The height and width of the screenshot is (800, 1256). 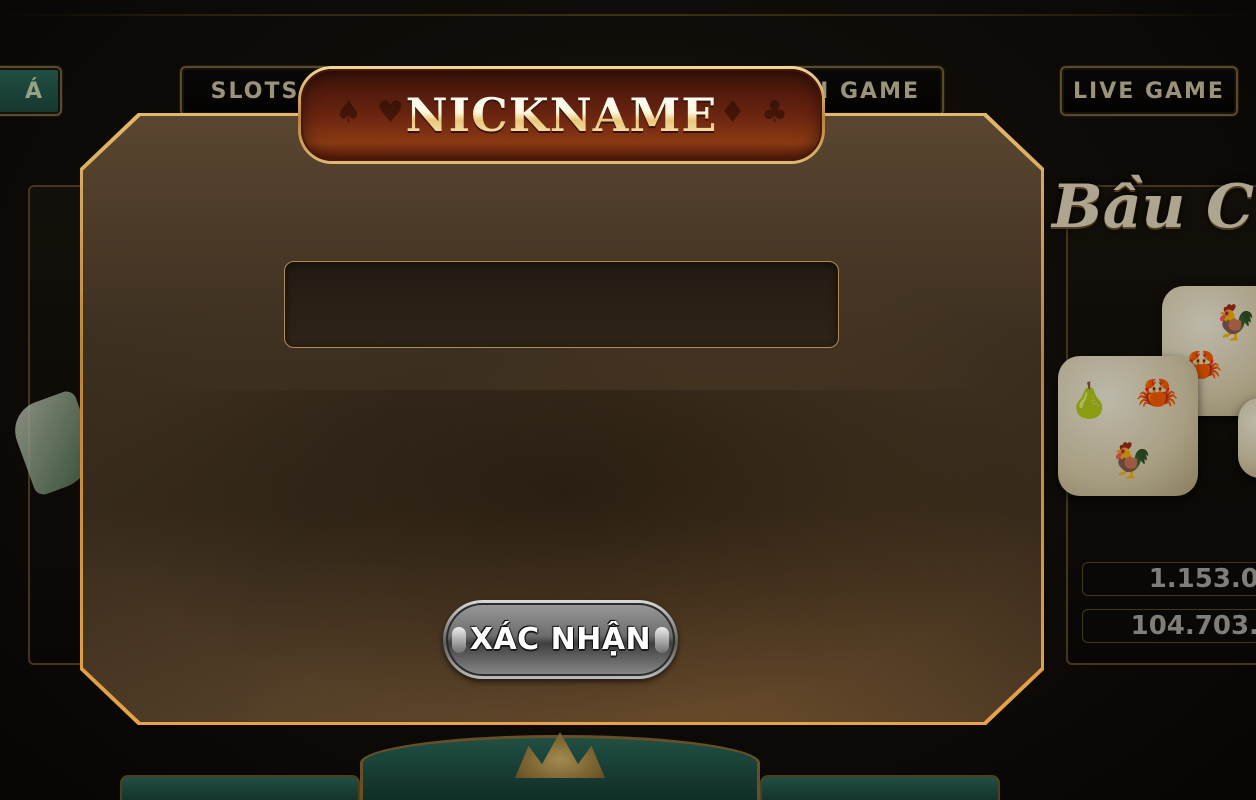 I want to click on confirm-label: XÁC NHẬN, so click(x=560, y=639).